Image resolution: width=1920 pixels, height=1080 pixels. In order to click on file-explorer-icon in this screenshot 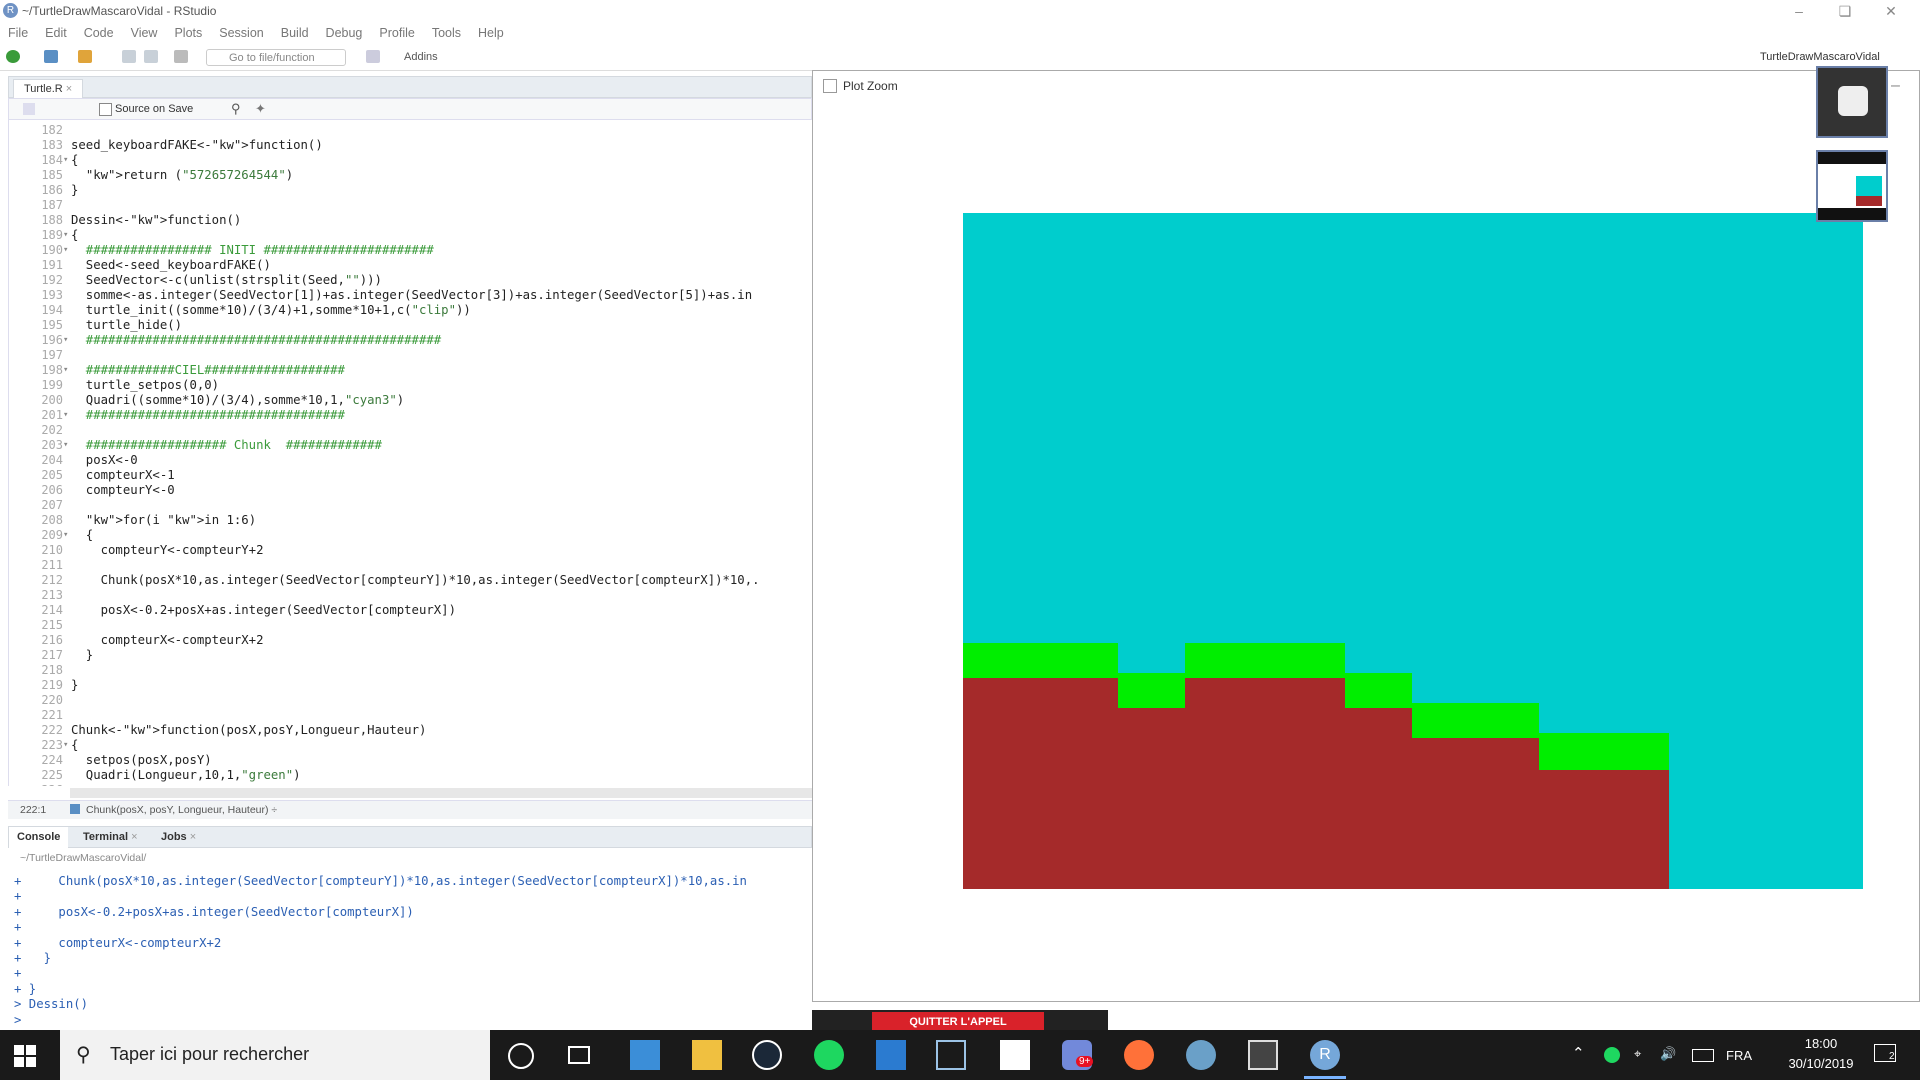, I will do `click(707, 1055)`.